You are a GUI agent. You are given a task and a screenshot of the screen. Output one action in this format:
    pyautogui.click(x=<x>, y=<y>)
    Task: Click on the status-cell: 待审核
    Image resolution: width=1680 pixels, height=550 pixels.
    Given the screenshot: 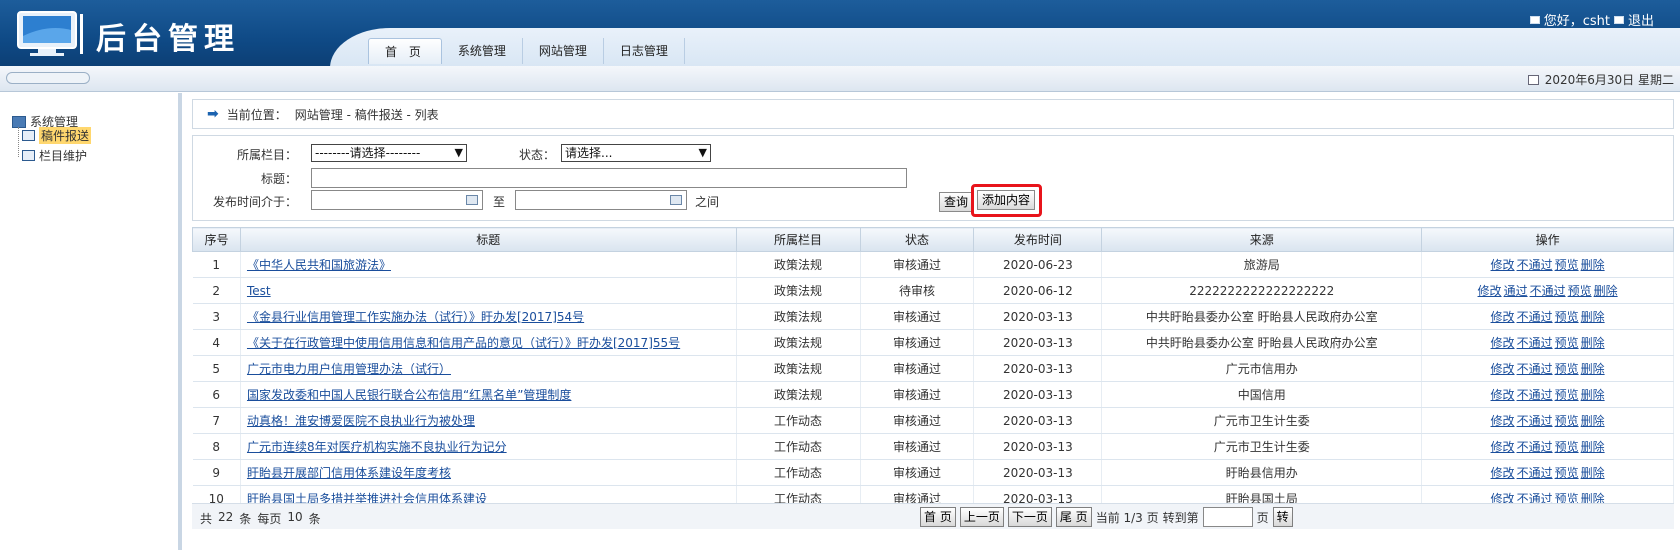 What is the action you would take?
    pyautogui.click(x=917, y=290)
    